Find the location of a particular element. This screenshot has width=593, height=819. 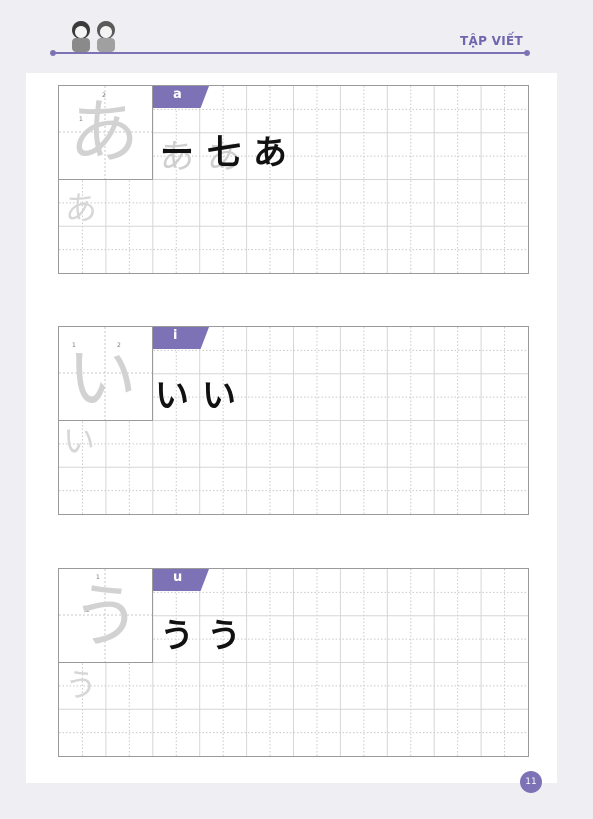

romaji-label: a is located at coordinates (181, 97).